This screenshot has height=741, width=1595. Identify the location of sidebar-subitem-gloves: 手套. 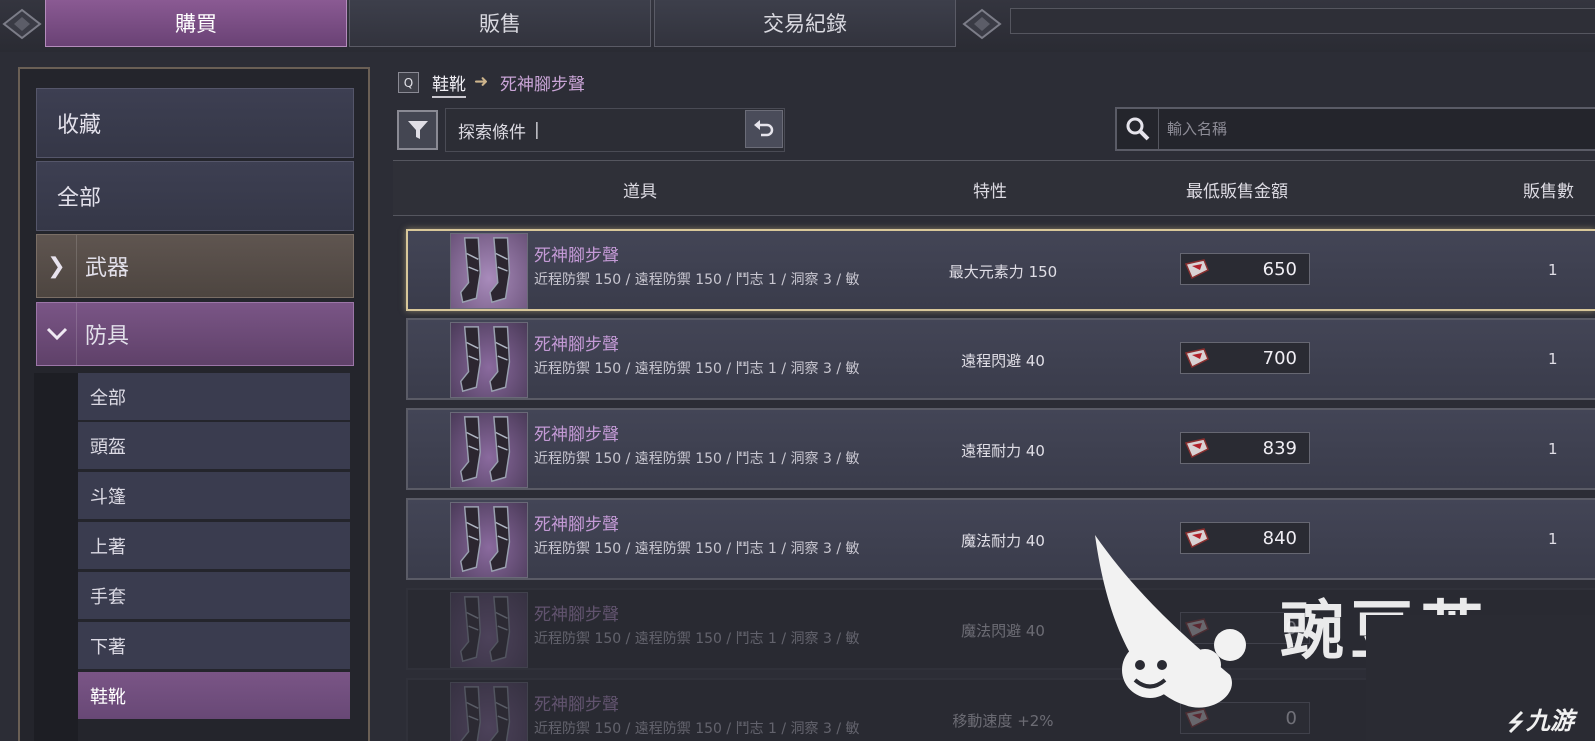
(214, 596).